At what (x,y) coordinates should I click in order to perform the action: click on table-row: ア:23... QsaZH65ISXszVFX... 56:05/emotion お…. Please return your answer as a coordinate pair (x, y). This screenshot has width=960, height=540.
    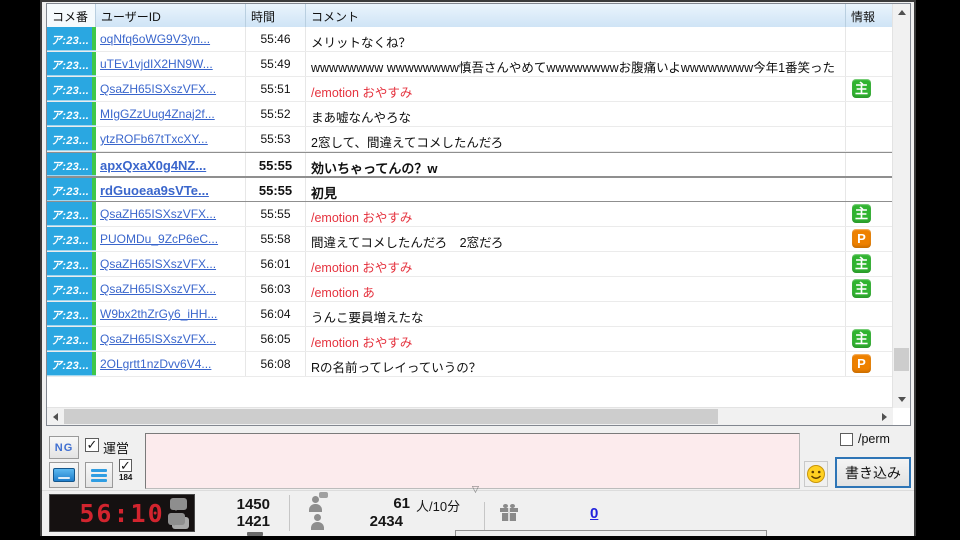
    Looking at the image, I should click on (470, 339).